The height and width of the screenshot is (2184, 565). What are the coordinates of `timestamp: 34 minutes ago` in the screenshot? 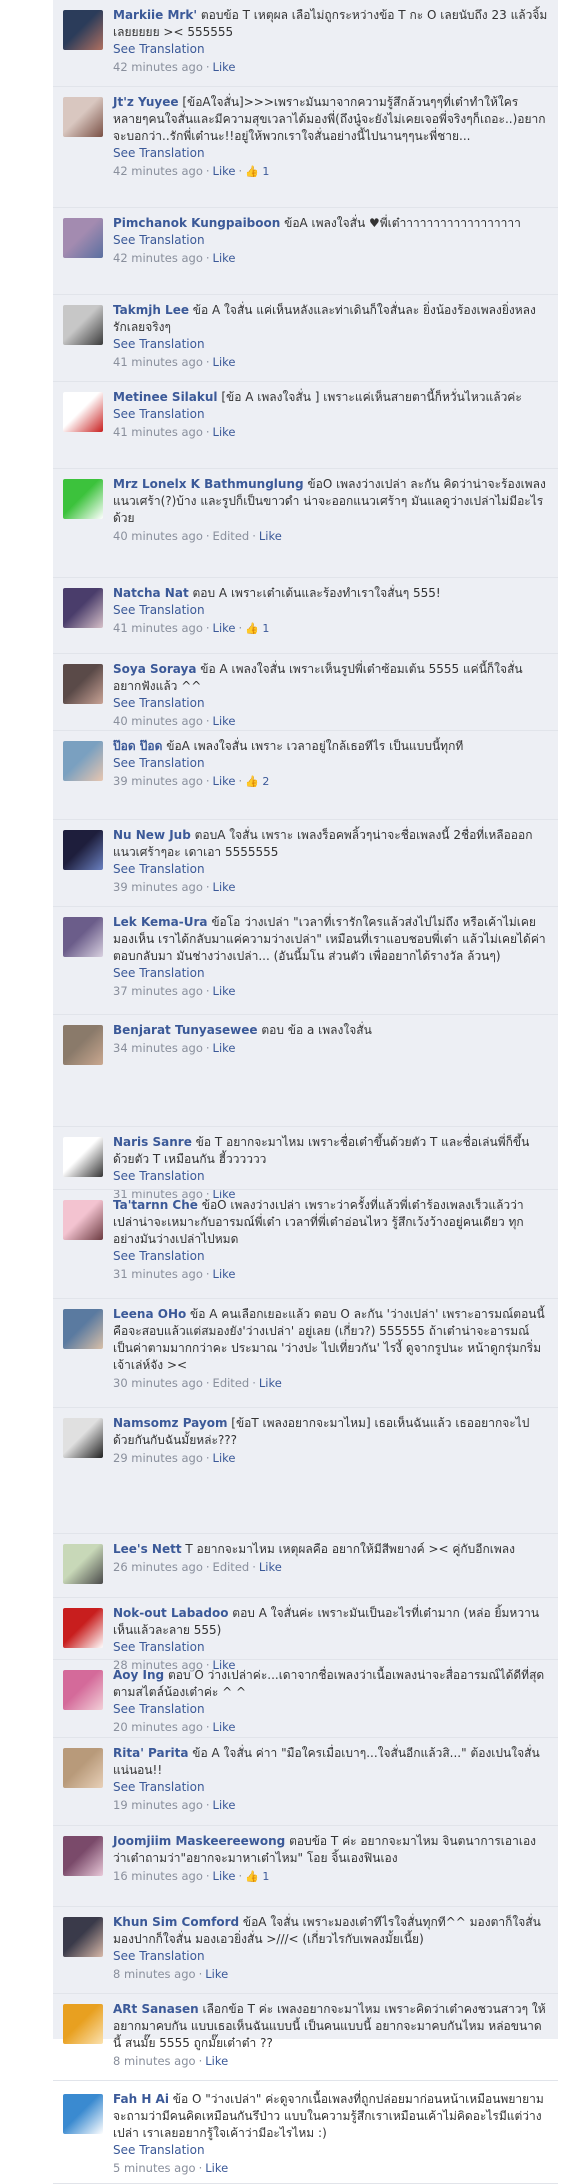 It's located at (158, 1048).